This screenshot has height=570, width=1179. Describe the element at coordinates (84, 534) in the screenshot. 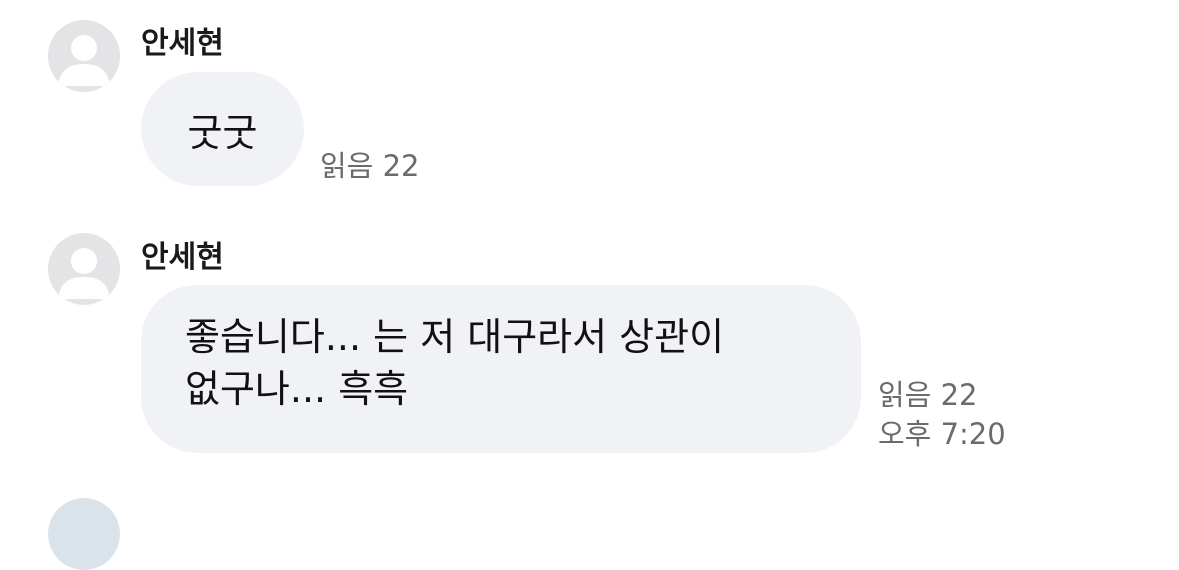

I see `next-sender-avatar` at that location.